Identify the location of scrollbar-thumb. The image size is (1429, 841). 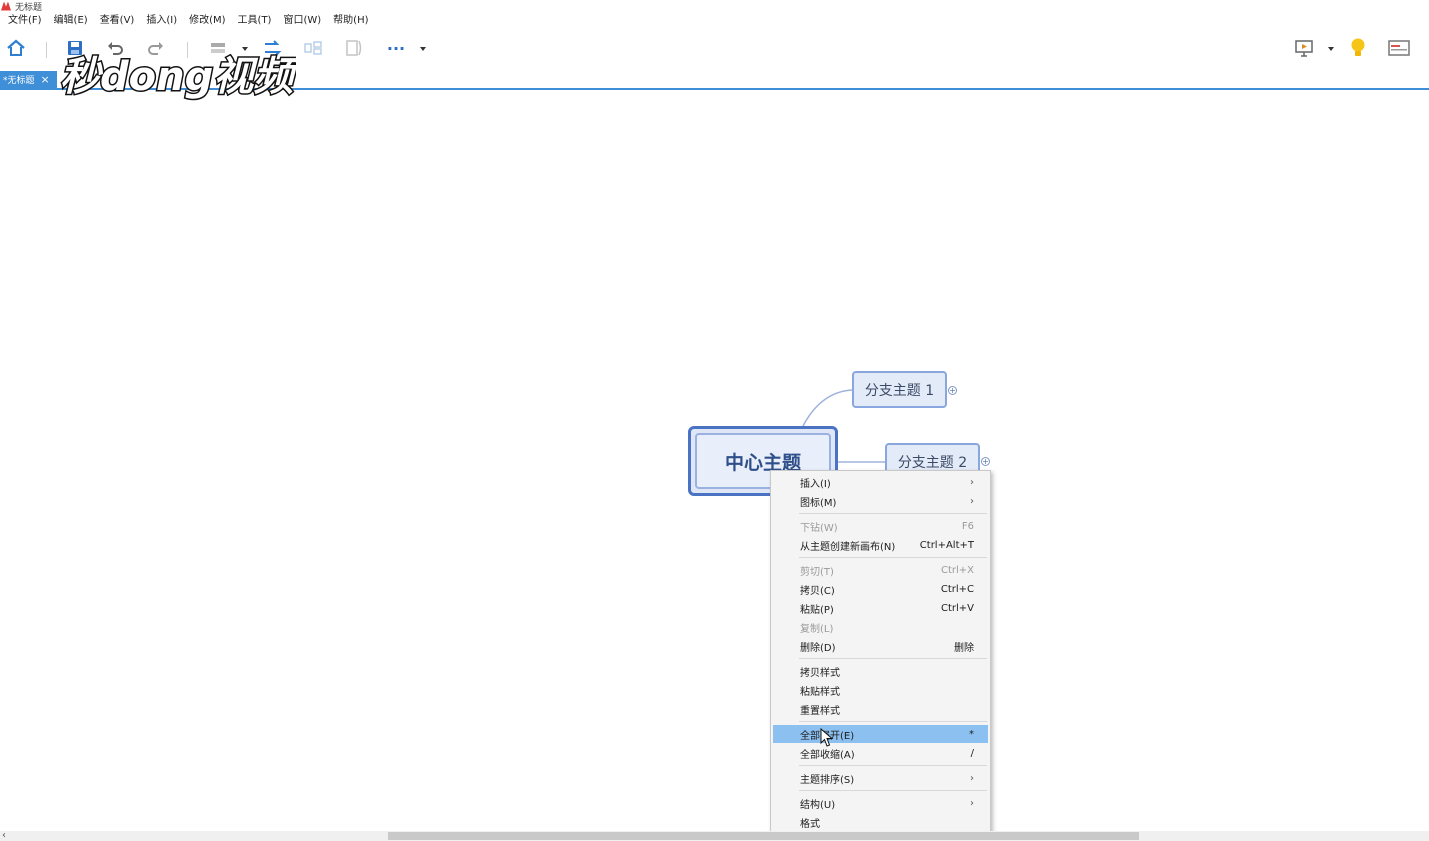
(763, 836).